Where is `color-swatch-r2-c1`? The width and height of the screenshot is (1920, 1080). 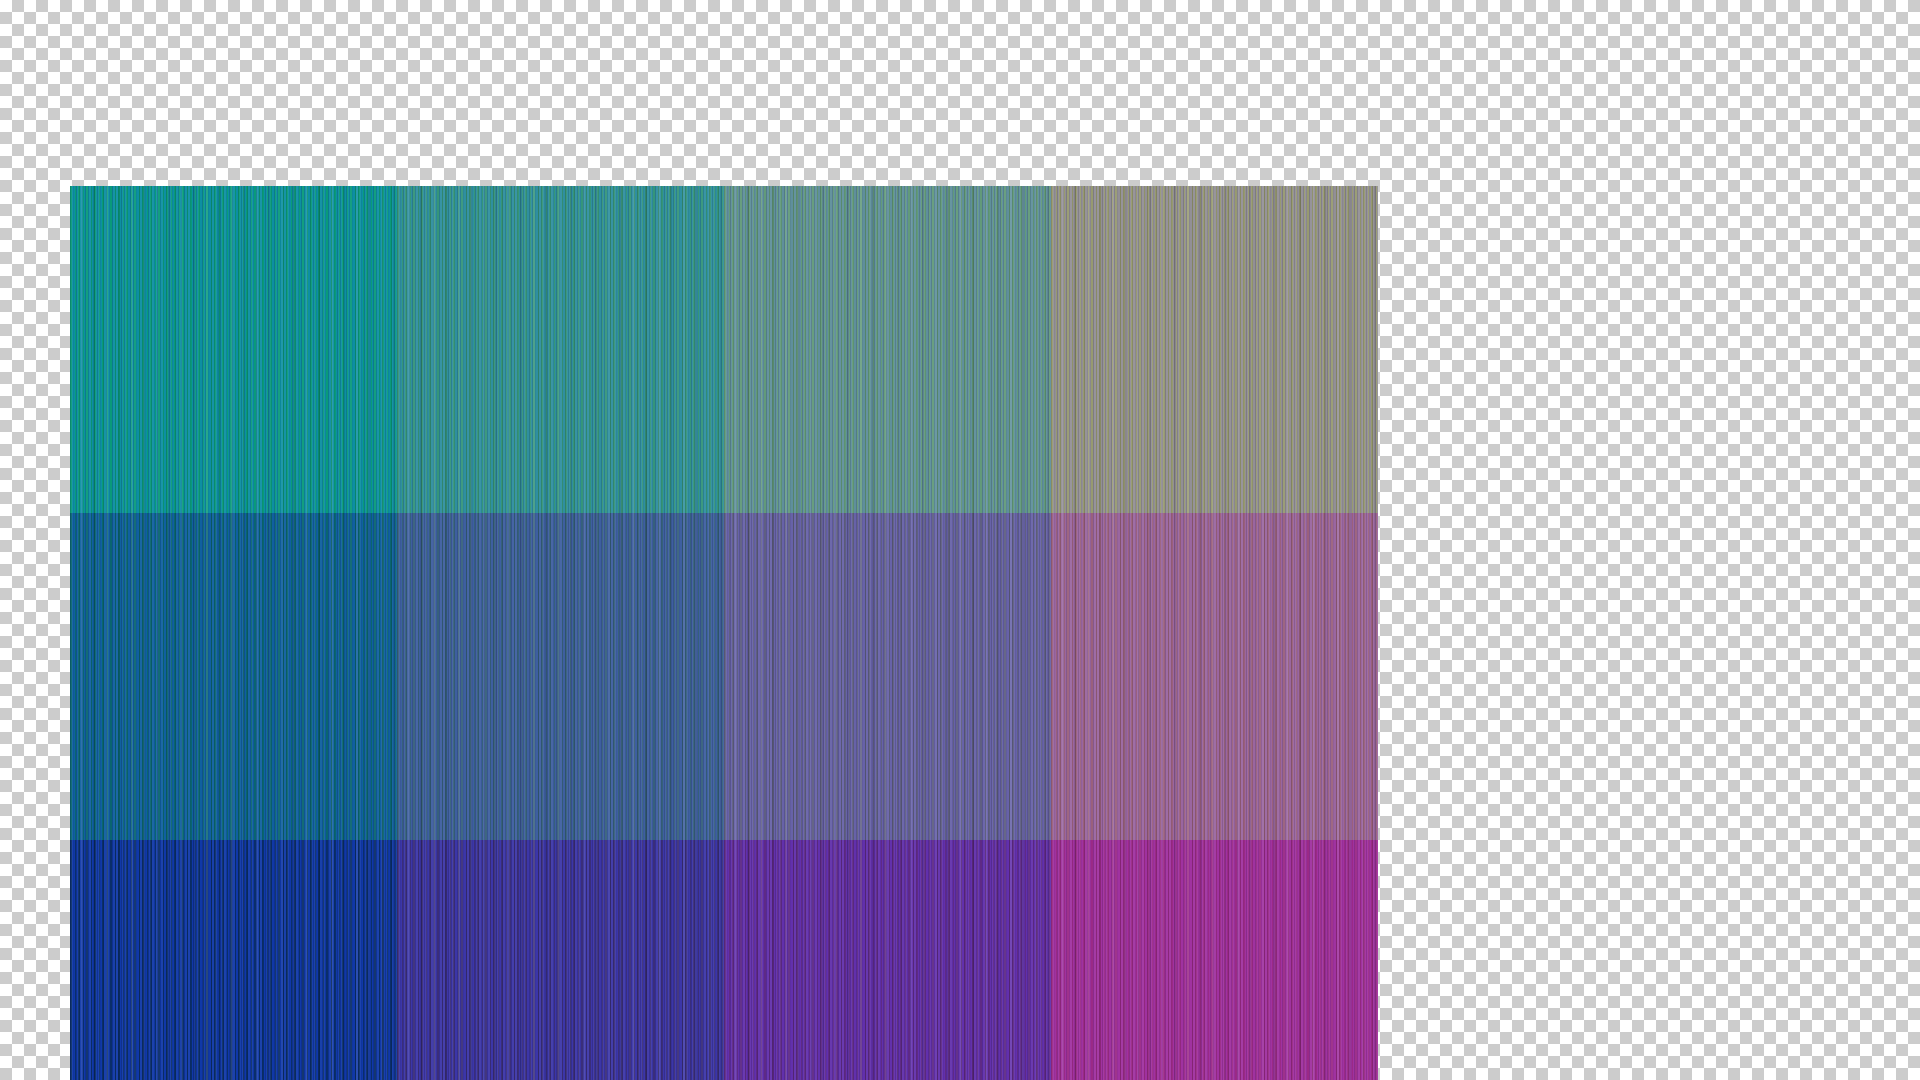 color-swatch-r2-c1 is located at coordinates (233, 676).